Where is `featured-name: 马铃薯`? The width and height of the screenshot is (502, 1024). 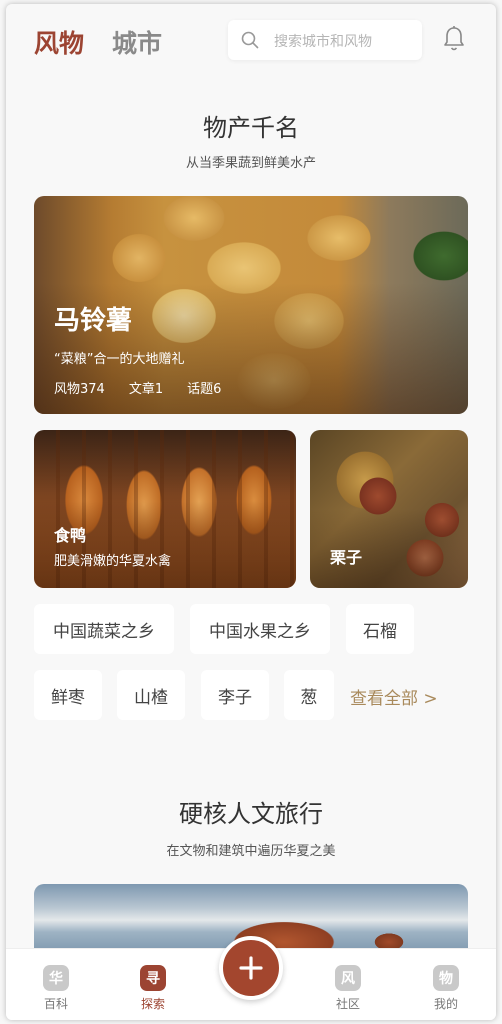
featured-name: 马铃薯 is located at coordinates (93, 321).